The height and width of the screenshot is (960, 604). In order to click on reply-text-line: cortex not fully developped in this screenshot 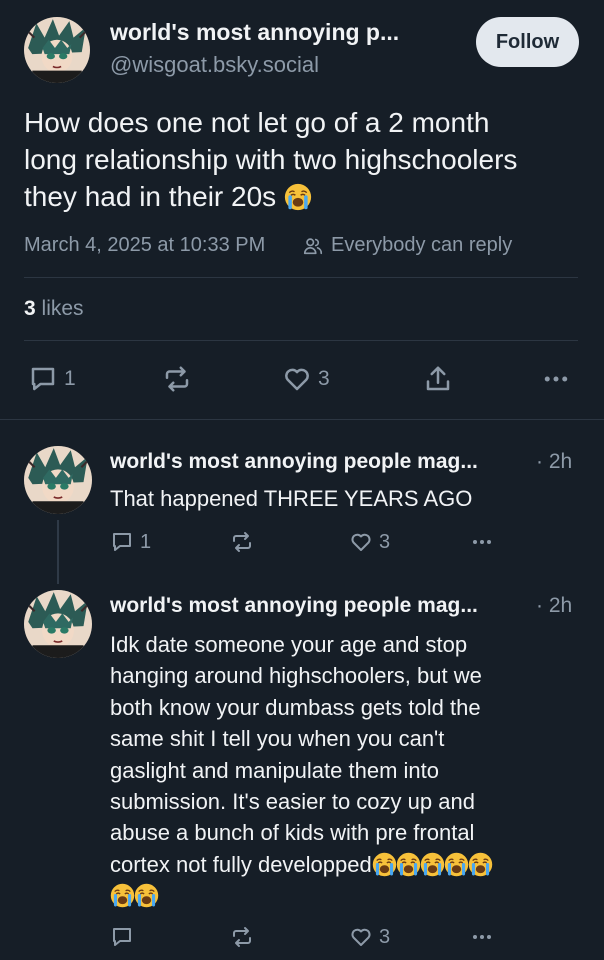, I will do `click(350, 864)`.